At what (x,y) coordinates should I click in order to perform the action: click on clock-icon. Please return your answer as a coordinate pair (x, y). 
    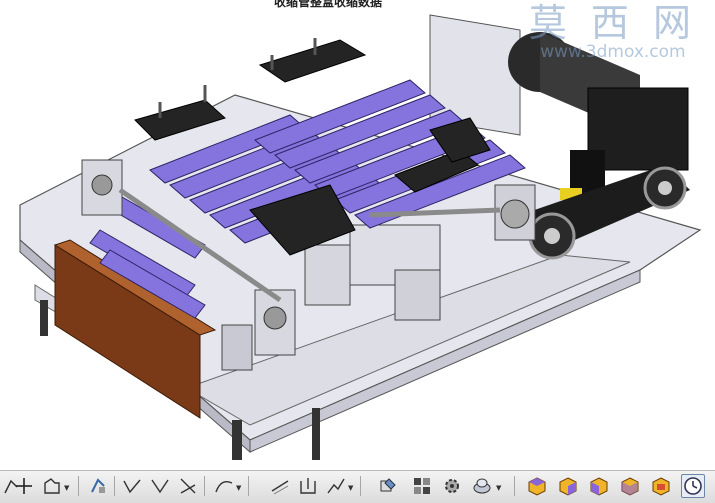
    Looking at the image, I should click on (693, 486).